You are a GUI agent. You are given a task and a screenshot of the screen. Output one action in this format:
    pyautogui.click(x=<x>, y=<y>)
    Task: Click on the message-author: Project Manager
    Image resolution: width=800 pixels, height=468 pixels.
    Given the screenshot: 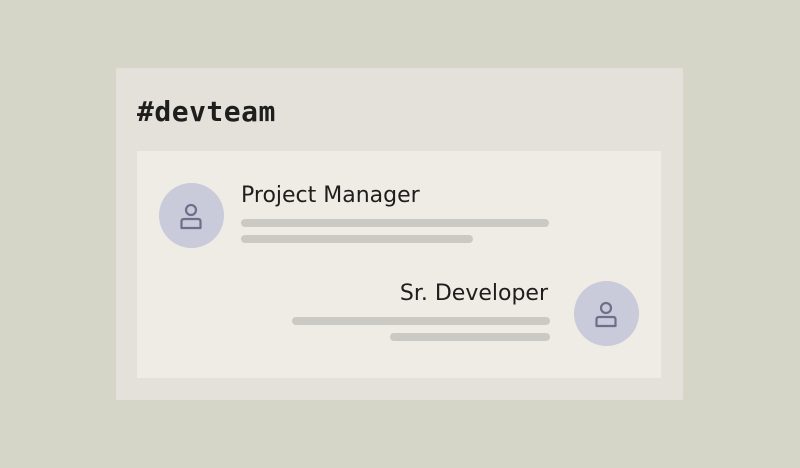 What is the action you would take?
    pyautogui.click(x=330, y=195)
    